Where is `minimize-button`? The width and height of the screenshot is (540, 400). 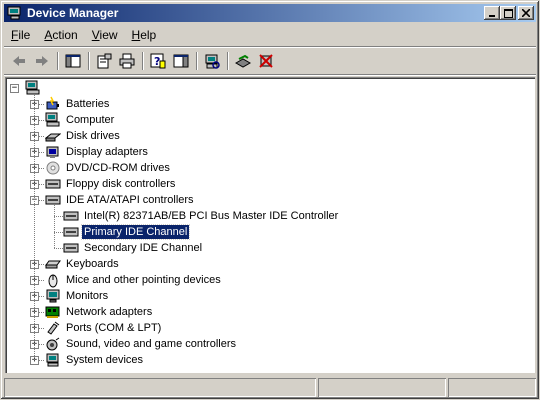 minimize-button is located at coordinates (492, 13).